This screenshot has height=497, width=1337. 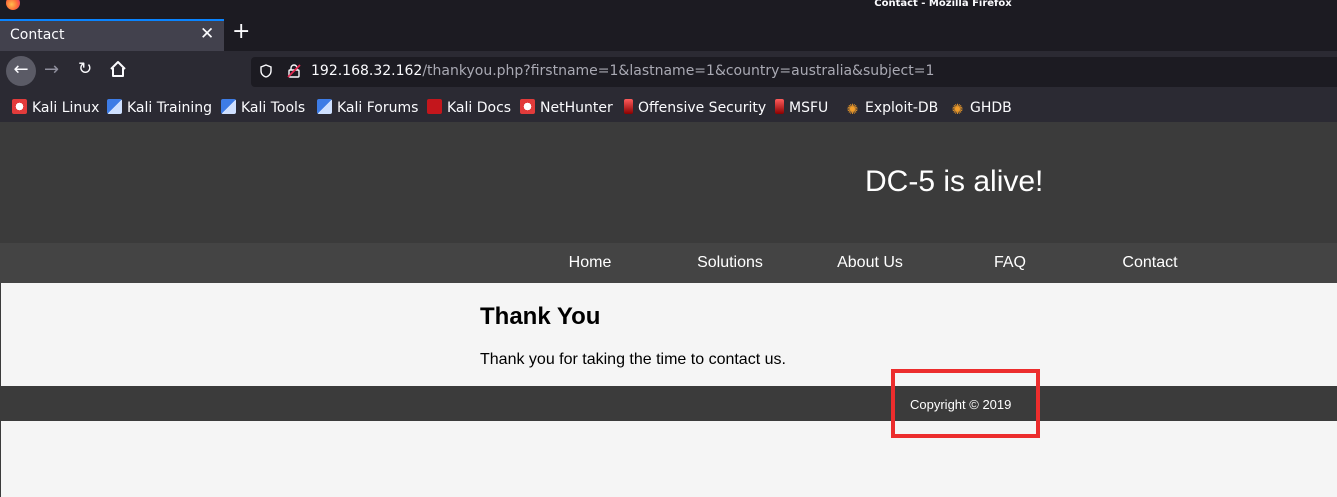 I want to click on tab-strip: Contact ✕ +, so click(x=668, y=32).